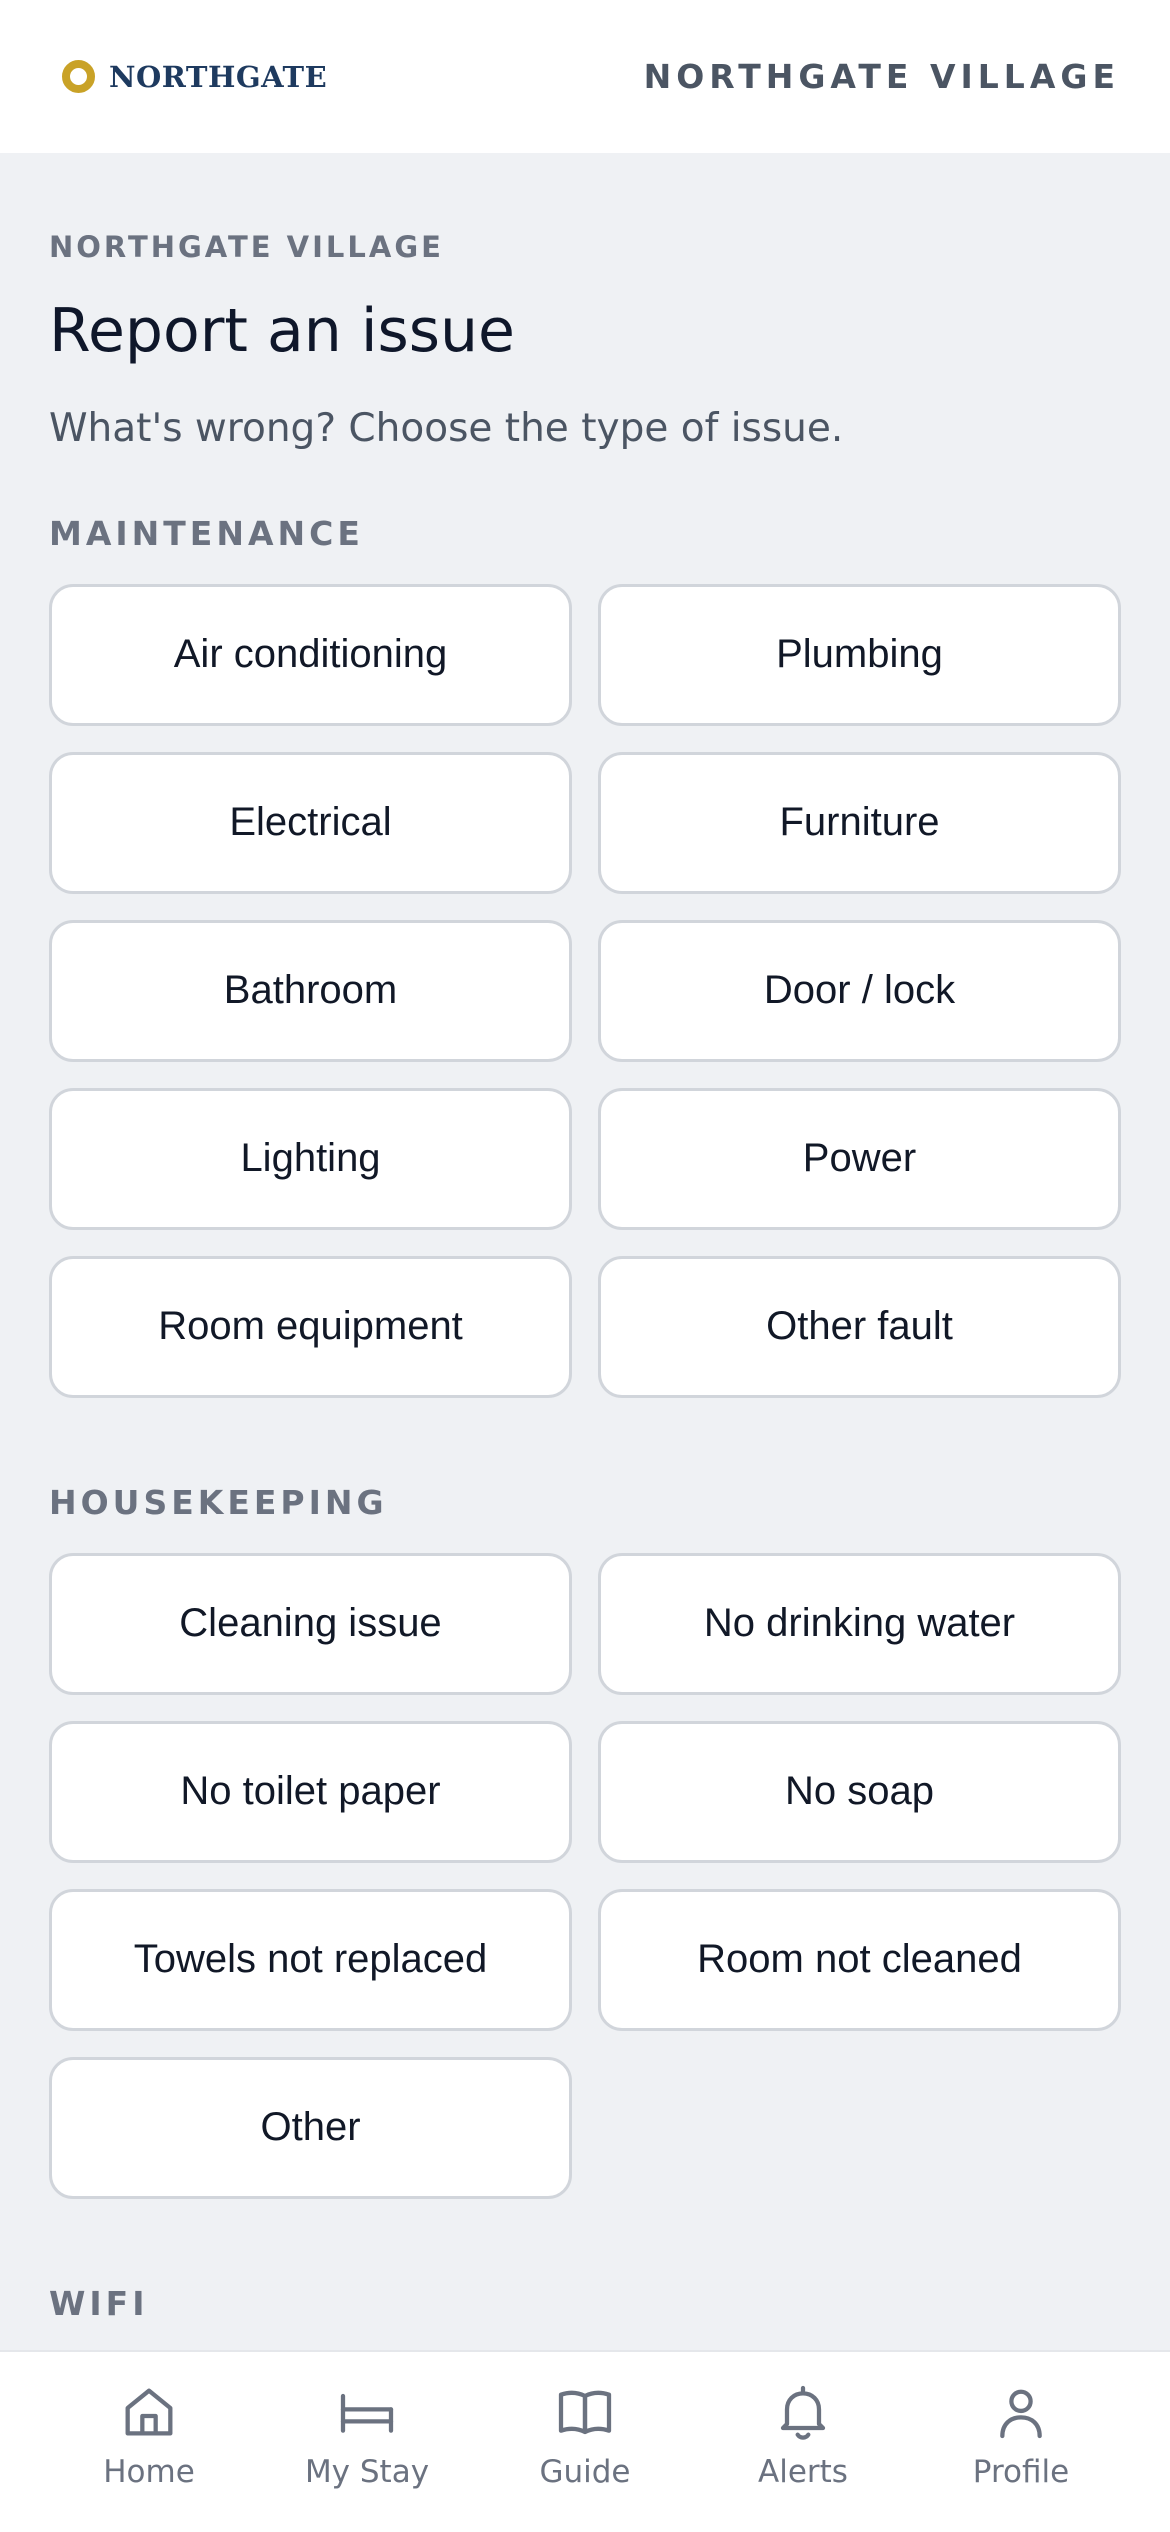  Describe the element at coordinates (859, 1791) in the screenshot. I see `issue-option-no-soap: No soap` at that location.